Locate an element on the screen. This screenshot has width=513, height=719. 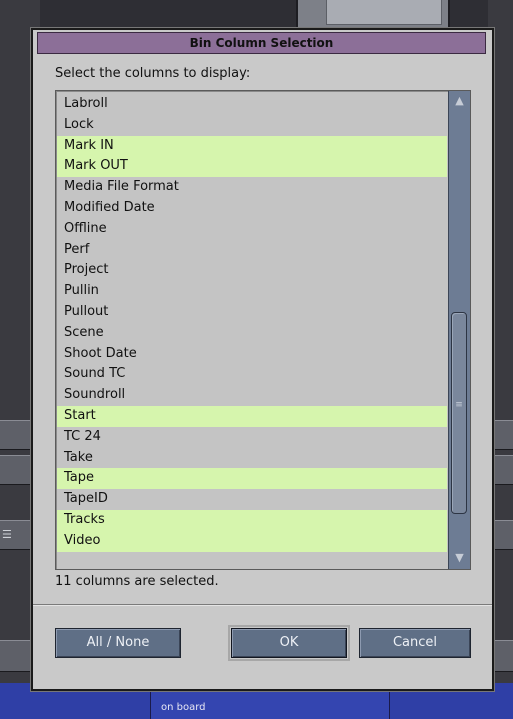
ok-button: OK is located at coordinates (289, 643).